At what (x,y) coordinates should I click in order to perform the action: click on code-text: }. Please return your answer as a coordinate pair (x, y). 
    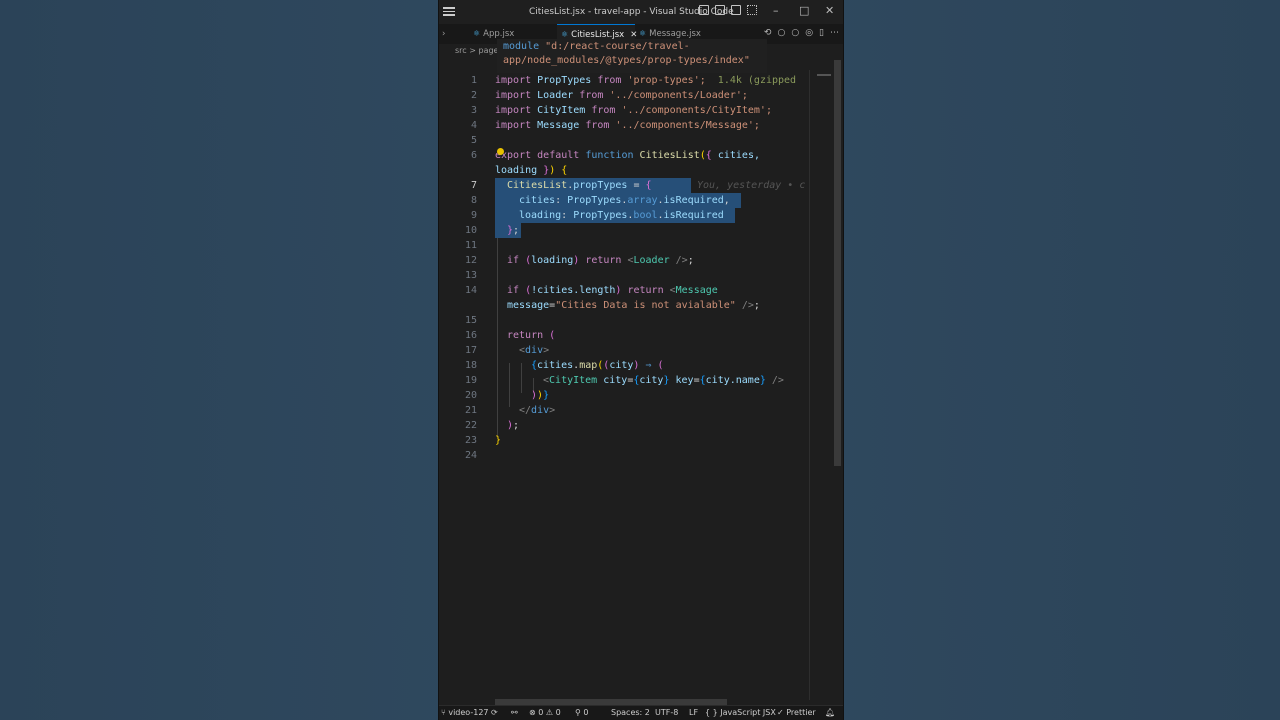
    Looking at the image, I should click on (498, 440).